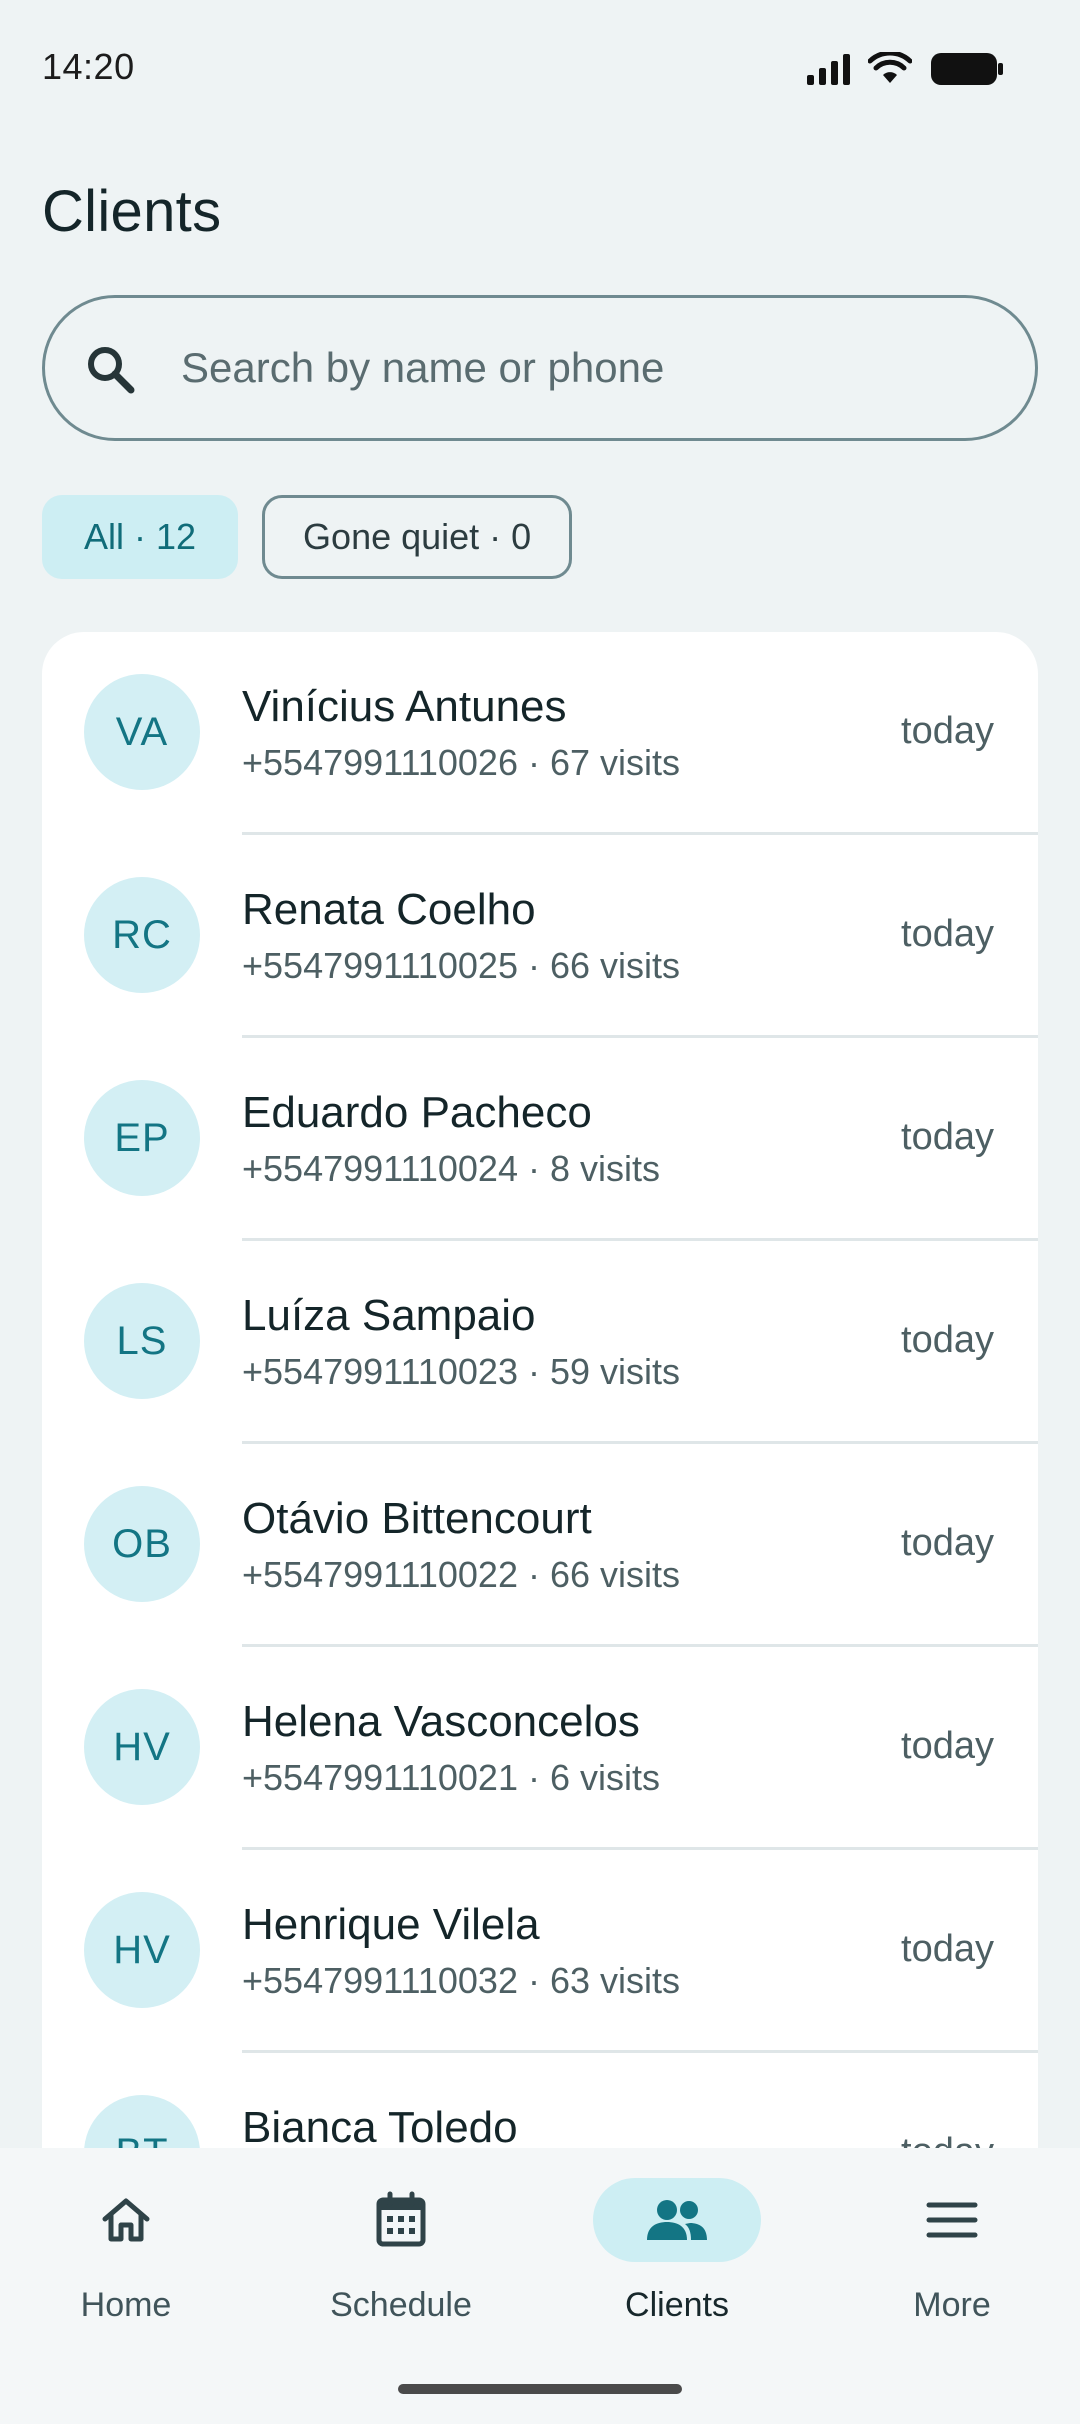  I want to click on client-name: Eduardo Pacheco, so click(417, 1112).